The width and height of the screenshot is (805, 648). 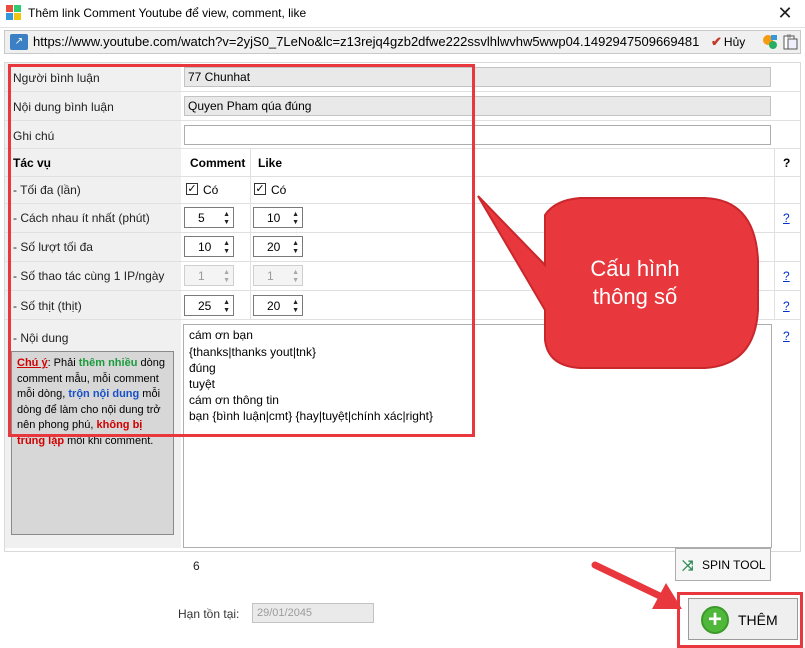 What do you see at coordinates (635, 296) in the screenshot?
I see `callout-line: thông số` at bounding box center [635, 296].